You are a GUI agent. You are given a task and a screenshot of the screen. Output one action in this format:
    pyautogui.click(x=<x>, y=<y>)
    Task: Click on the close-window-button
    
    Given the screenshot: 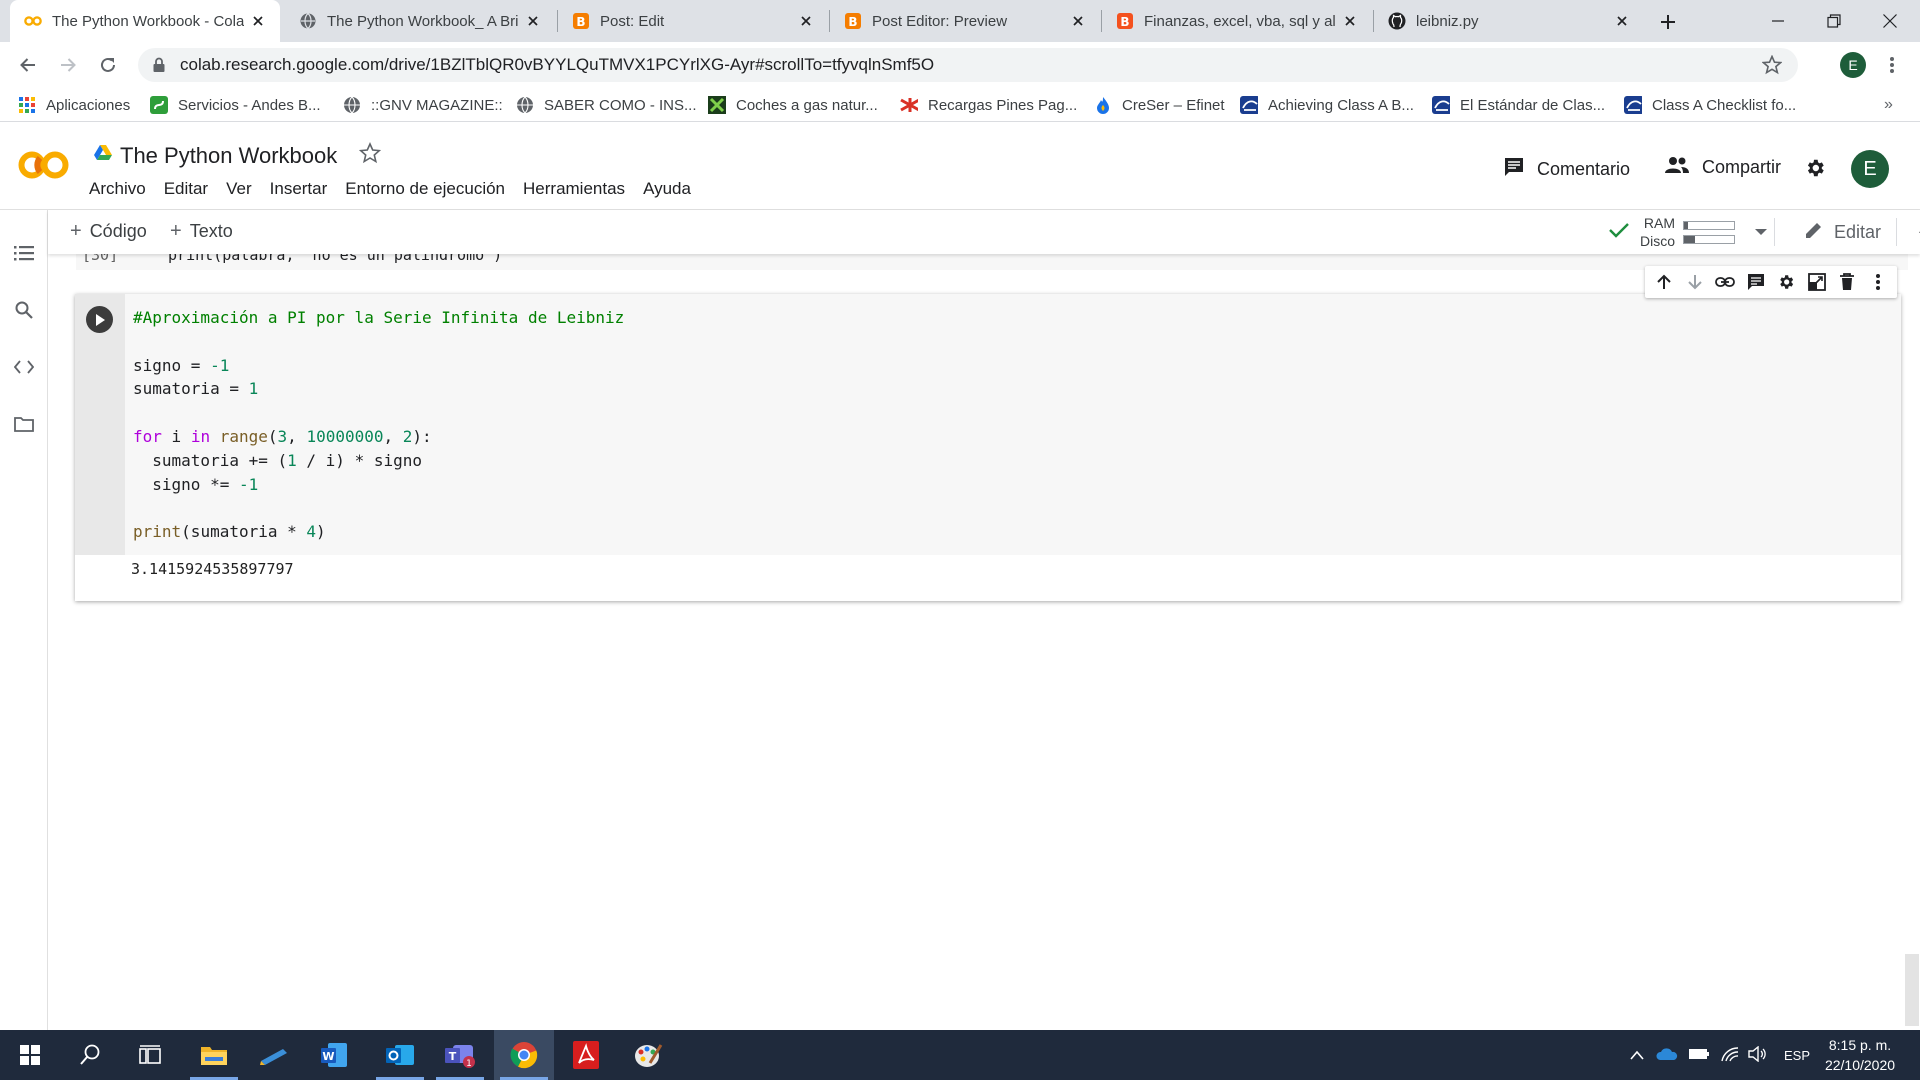 What is the action you would take?
    pyautogui.click(x=1890, y=21)
    